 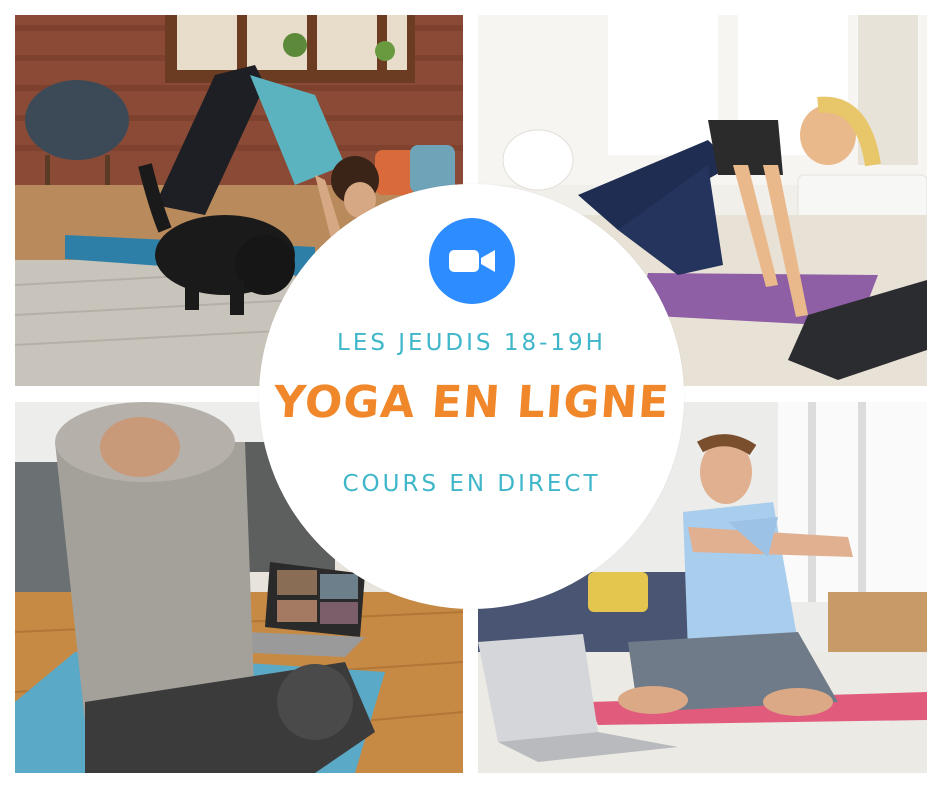 I want to click on schedule-text: LES JEUDIS 18-19H, so click(x=471, y=343).